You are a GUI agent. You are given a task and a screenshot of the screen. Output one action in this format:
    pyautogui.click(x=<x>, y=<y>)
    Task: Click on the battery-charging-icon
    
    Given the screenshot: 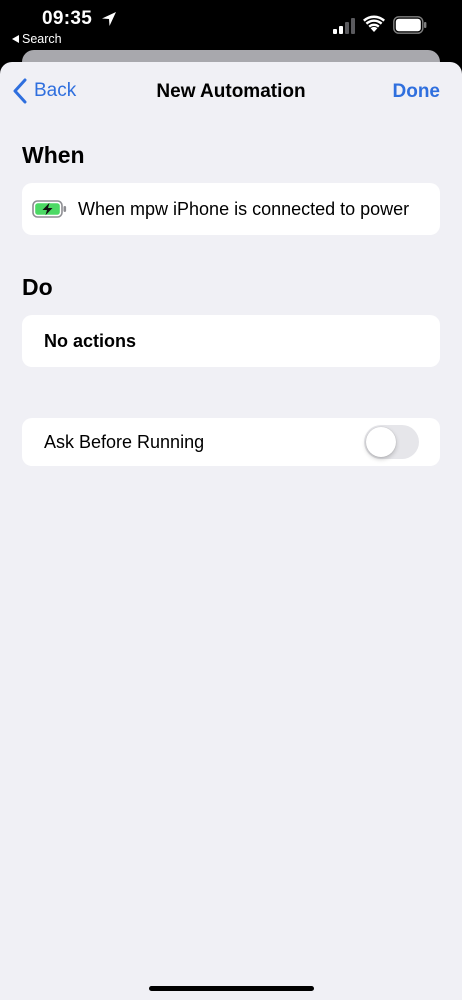 What is the action you would take?
    pyautogui.click(x=49, y=209)
    